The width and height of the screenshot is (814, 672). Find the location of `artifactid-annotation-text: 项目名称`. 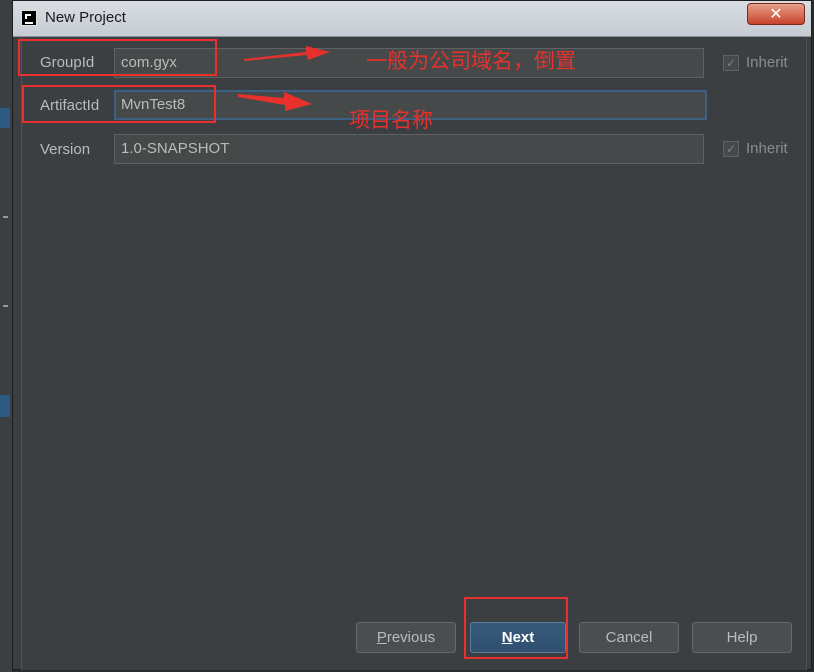

artifactid-annotation-text: 项目名称 is located at coordinates (391, 120).